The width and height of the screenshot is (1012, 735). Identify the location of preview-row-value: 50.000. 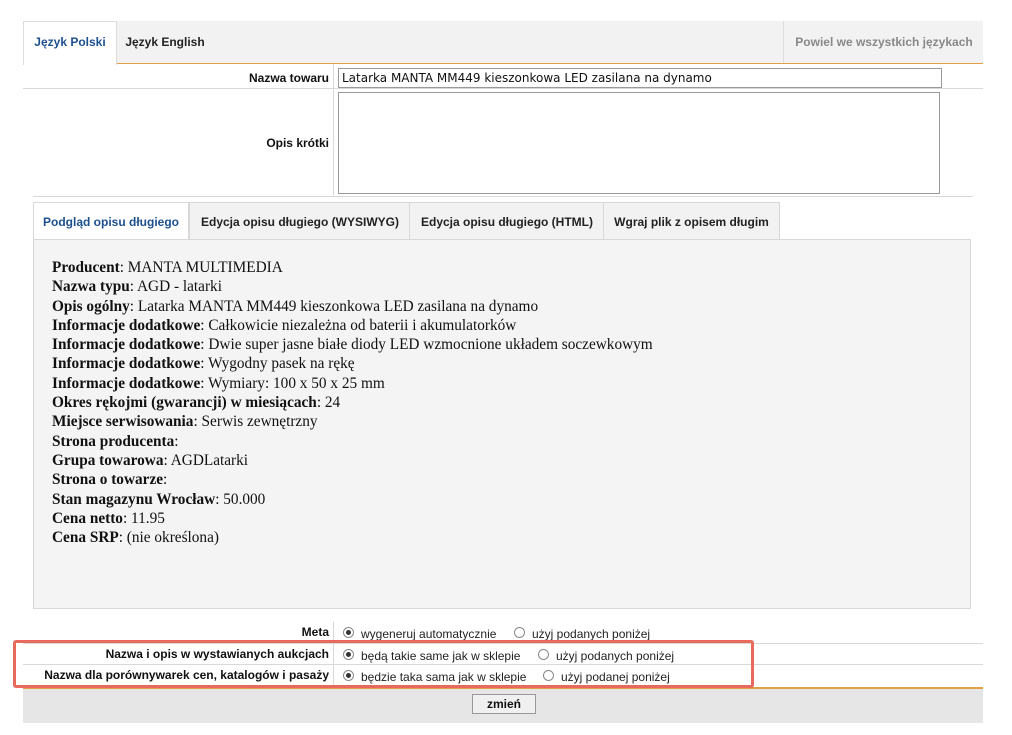
(244, 499).